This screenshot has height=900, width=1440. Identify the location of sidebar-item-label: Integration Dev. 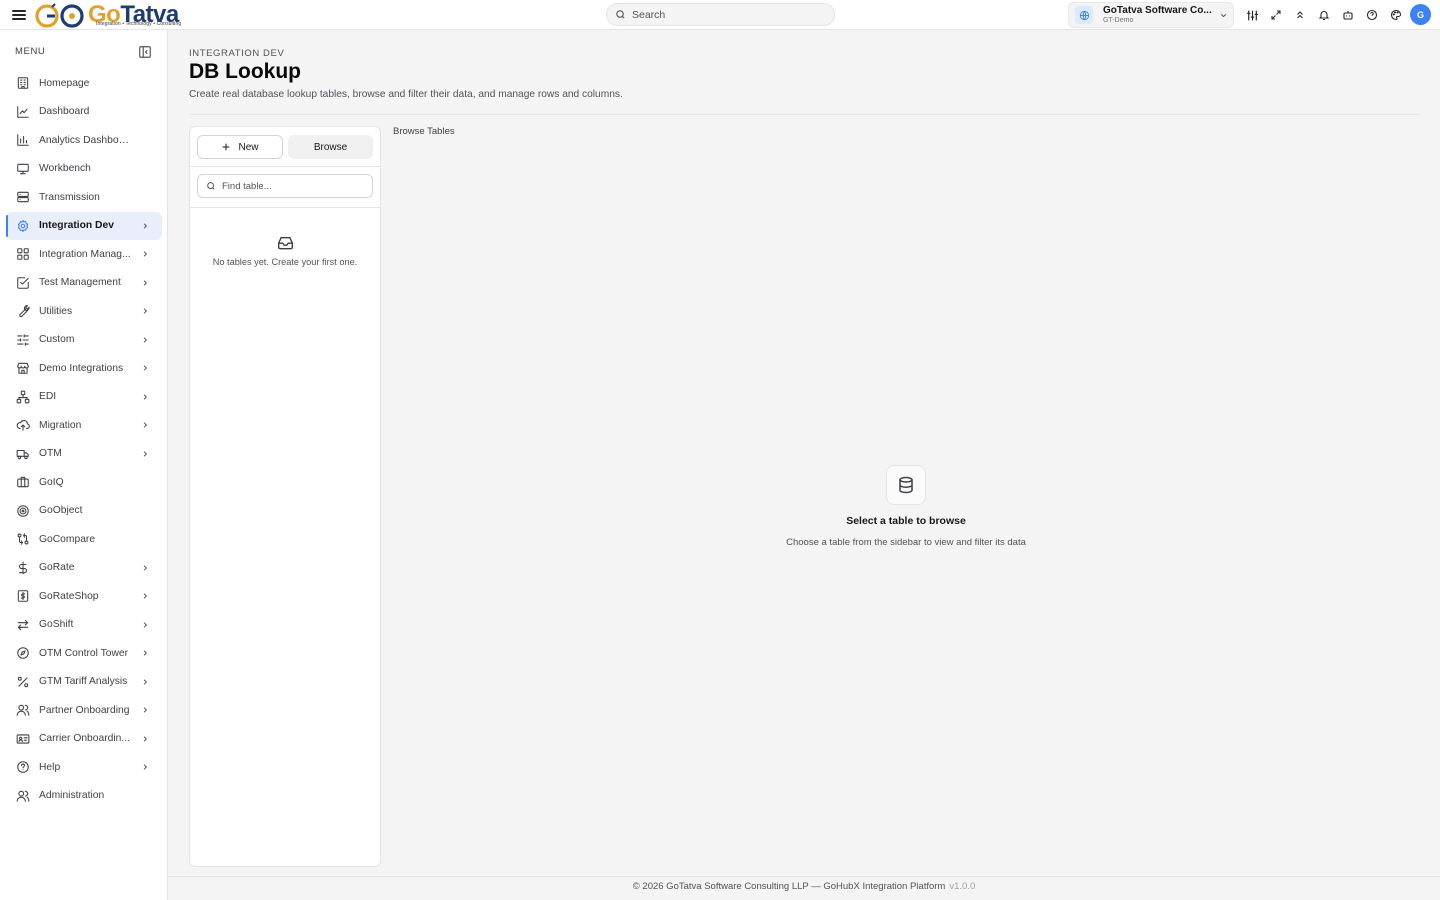
(76, 226).